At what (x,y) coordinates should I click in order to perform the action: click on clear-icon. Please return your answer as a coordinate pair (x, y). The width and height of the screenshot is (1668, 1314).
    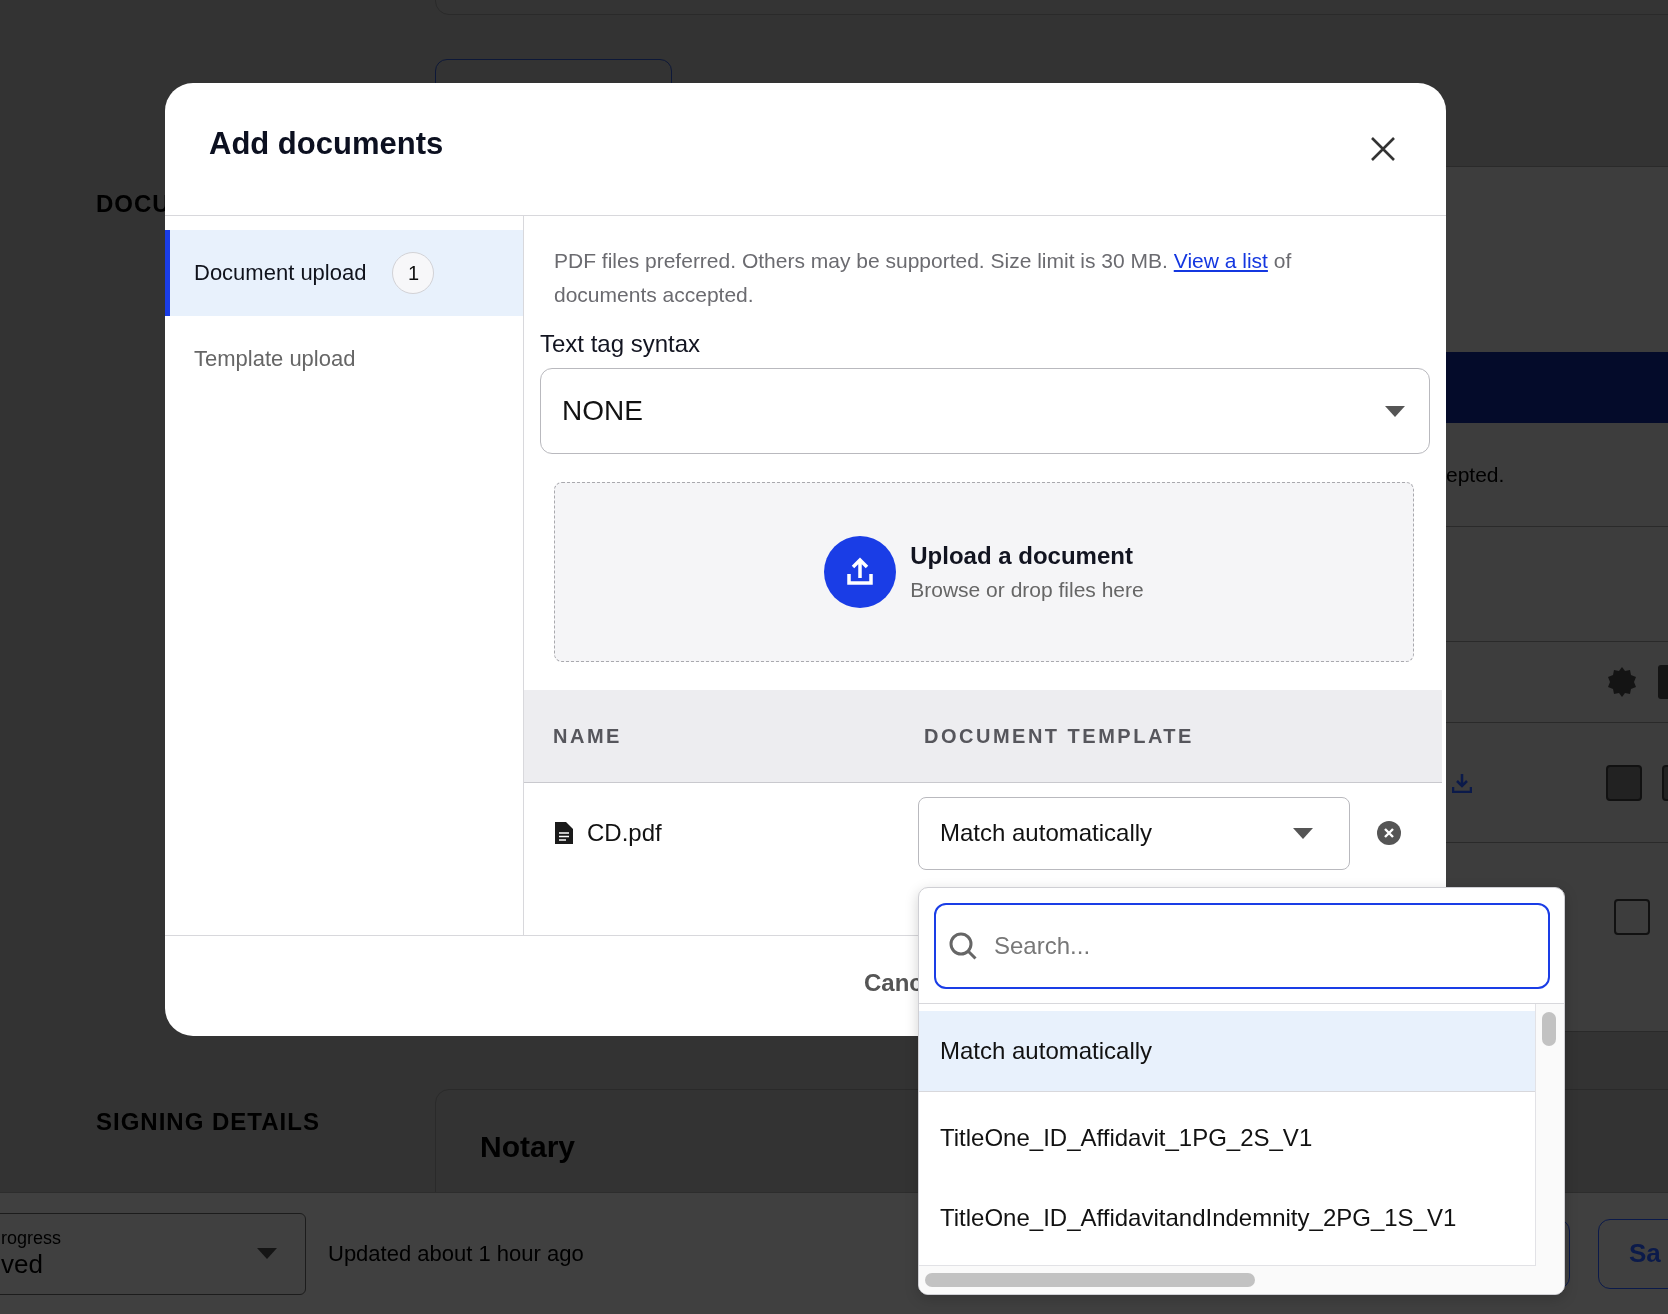
    Looking at the image, I should click on (1389, 833).